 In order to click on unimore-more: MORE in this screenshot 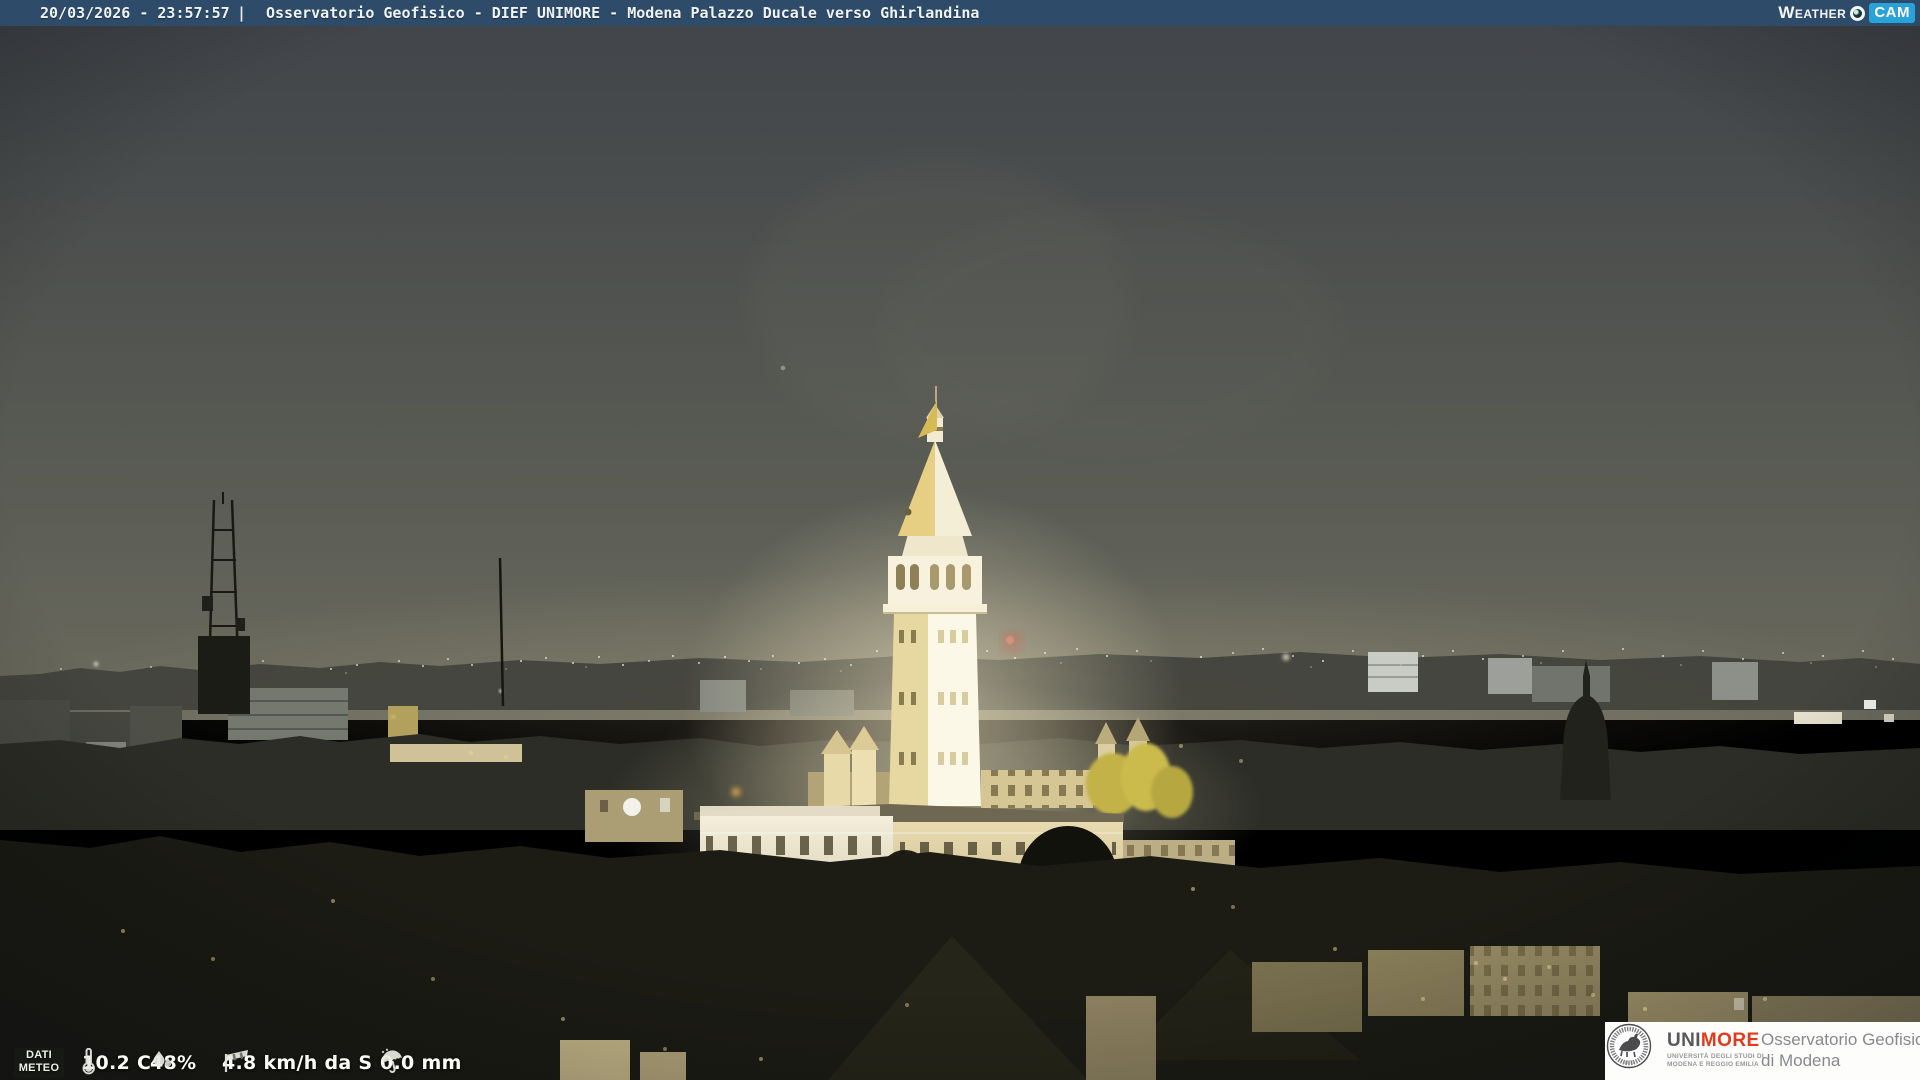, I will do `click(1730, 1040)`.